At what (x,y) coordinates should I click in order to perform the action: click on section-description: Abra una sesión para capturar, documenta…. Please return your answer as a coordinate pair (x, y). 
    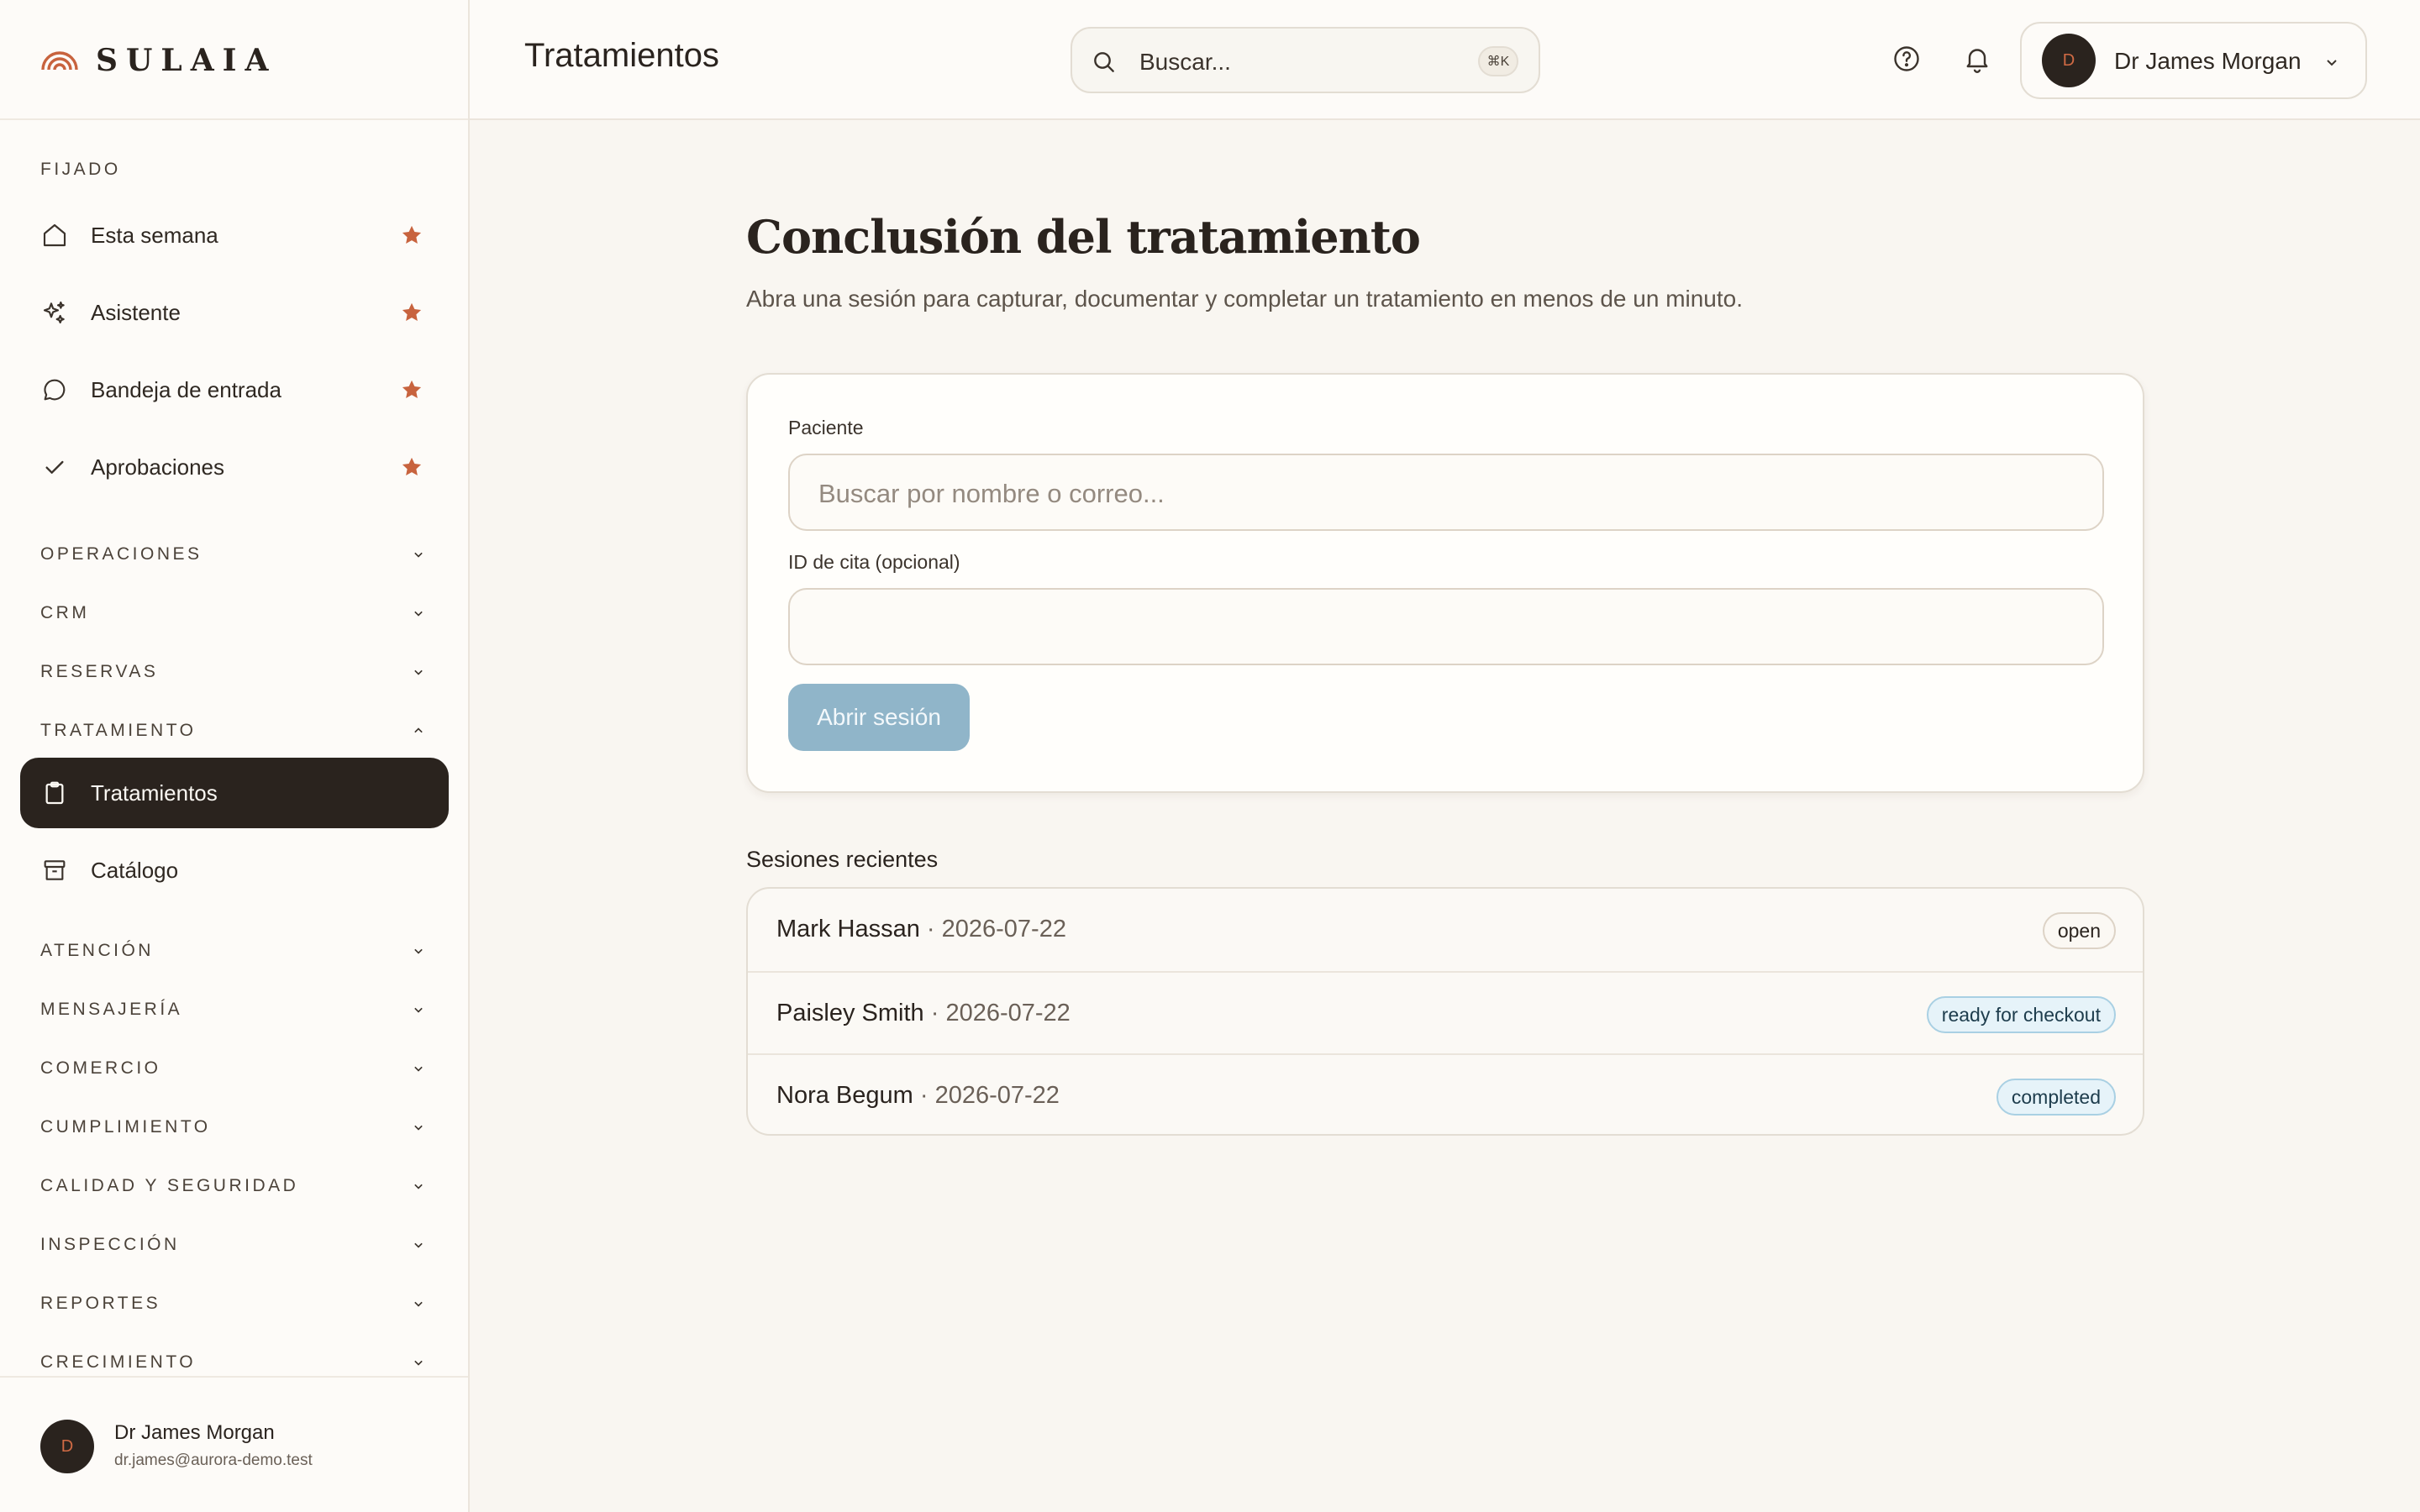
    Looking at the image, I should click on (1245, 299).